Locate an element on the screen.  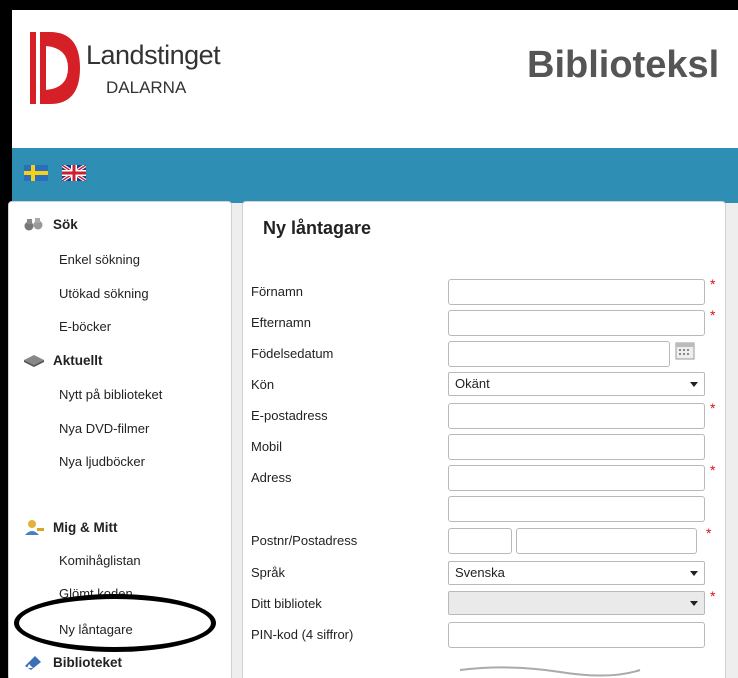
sprak-label: Språk is located at coordinates (268, 572).